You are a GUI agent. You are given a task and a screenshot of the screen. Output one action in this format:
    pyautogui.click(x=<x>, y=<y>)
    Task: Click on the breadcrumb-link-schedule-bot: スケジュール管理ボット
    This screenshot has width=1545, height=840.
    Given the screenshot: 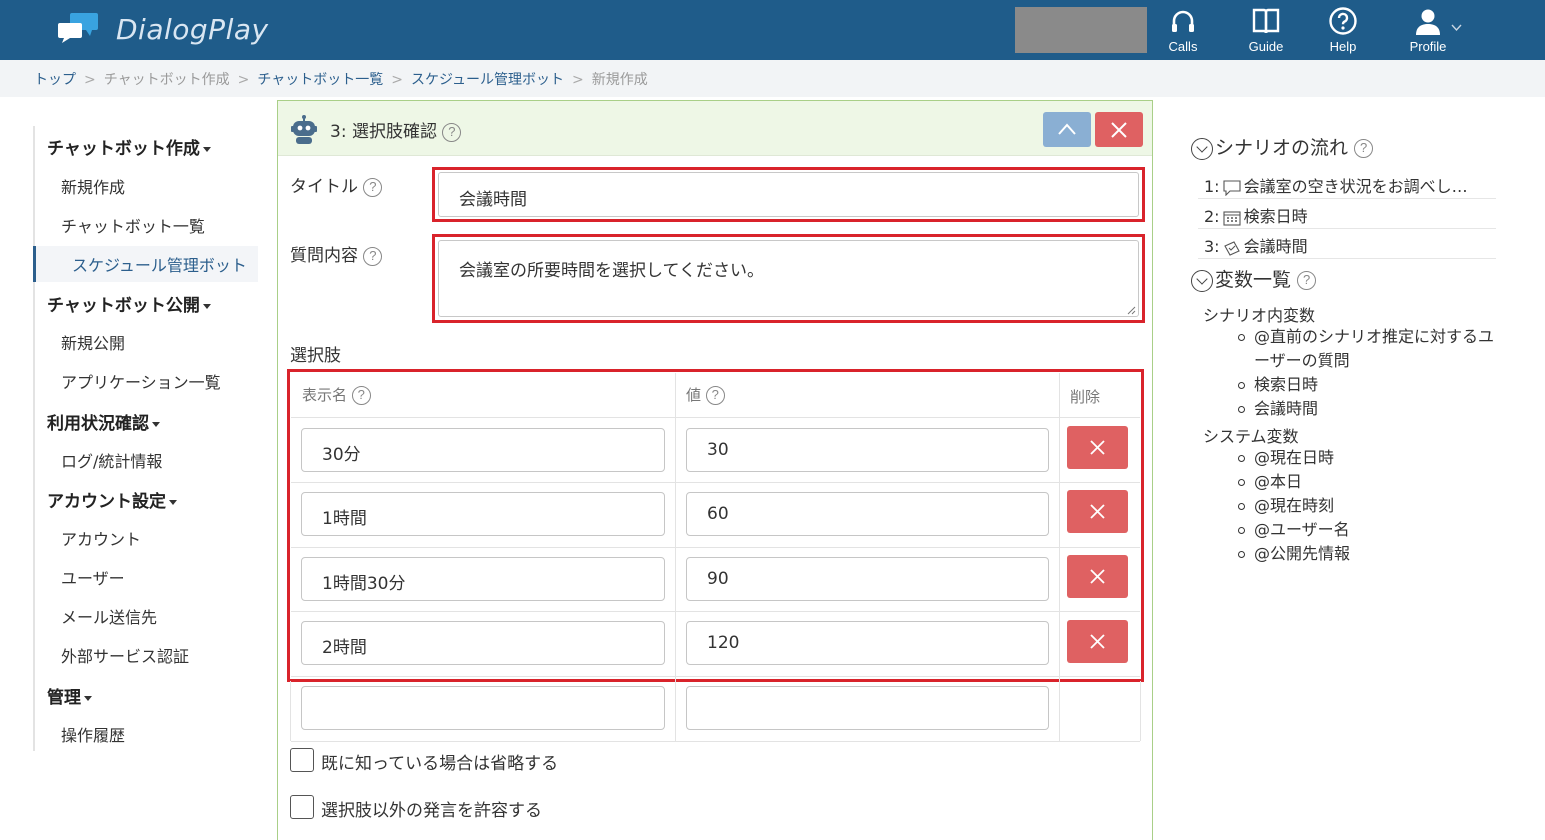 What is the action you would take?
    pyautogui.click(x=487, y=80)
    